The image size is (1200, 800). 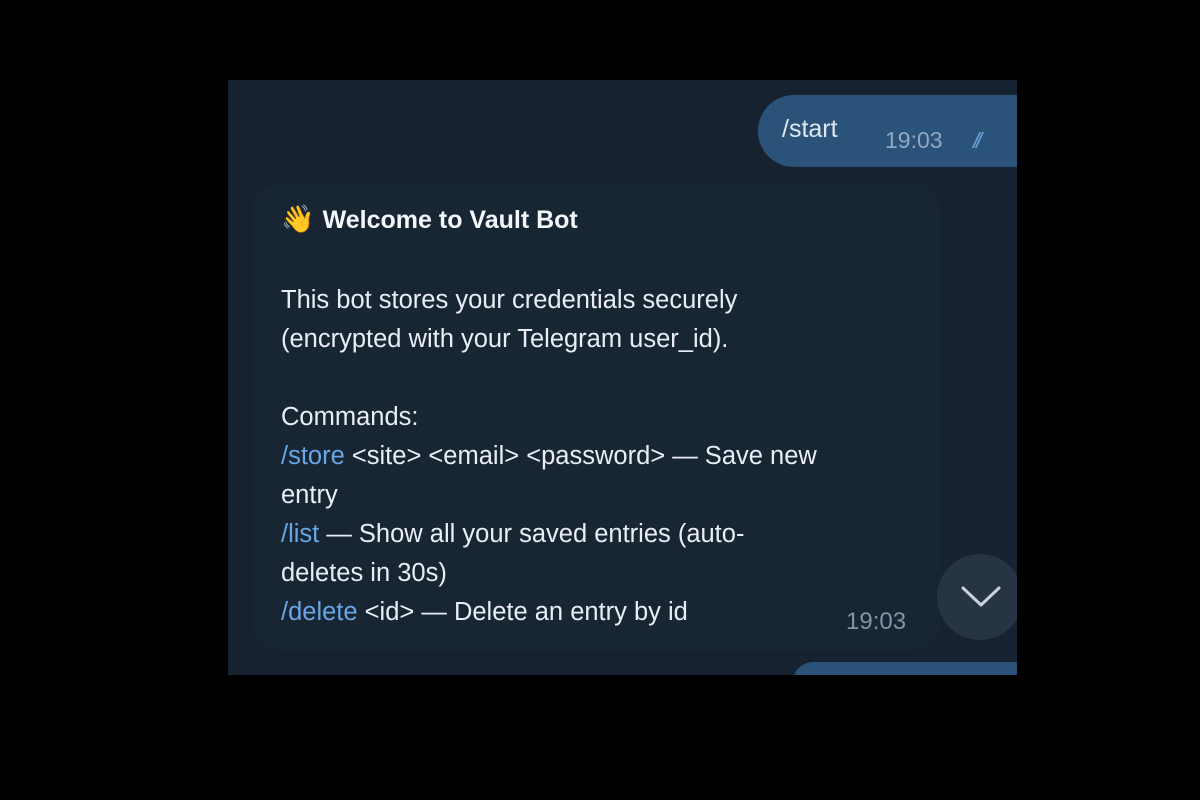 What do you see at coordinates (450, 220) in the screenshot?
I see `message-title-text: Welcome to Vault Bot` at bounding box center [450, 220].